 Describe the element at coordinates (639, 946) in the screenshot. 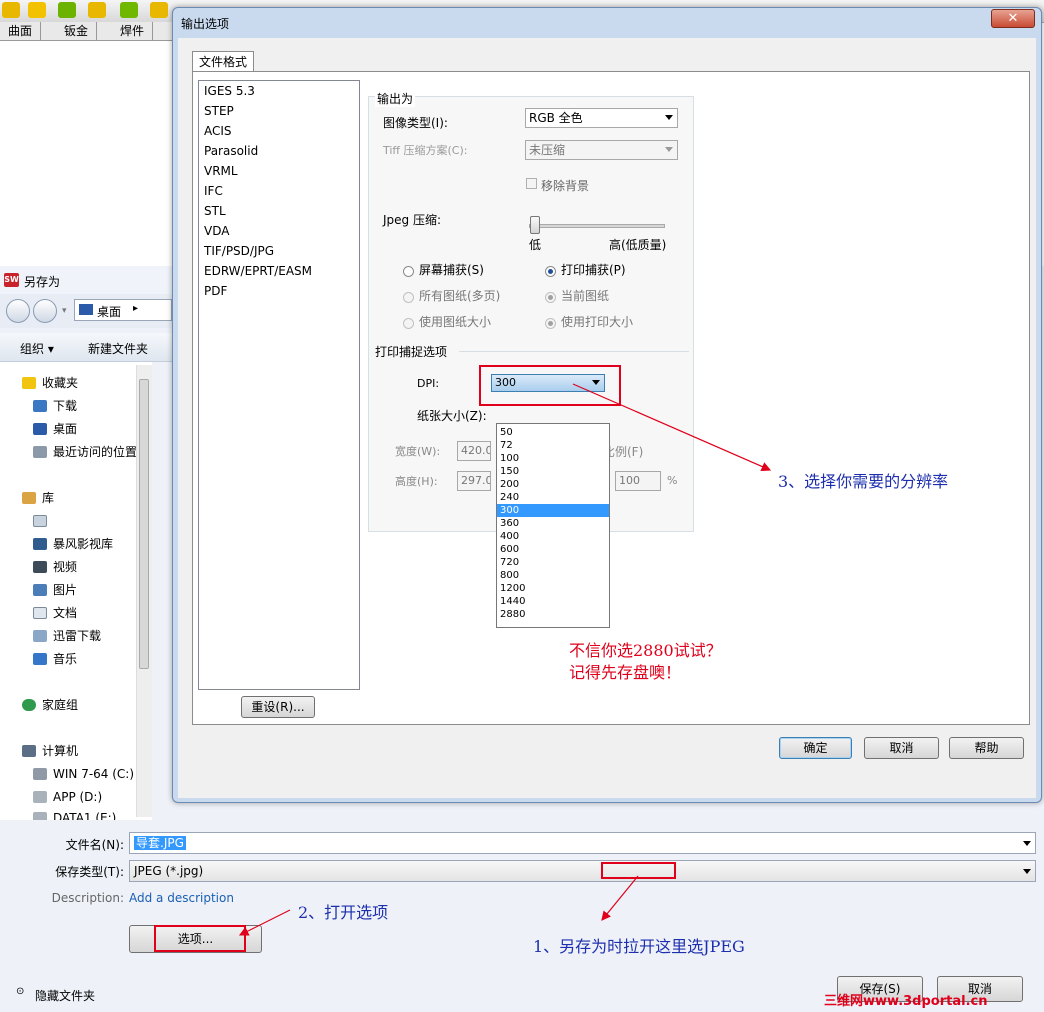

I see `annotation-step1: 1、另存为时拉开这里选JPEG` at that location.